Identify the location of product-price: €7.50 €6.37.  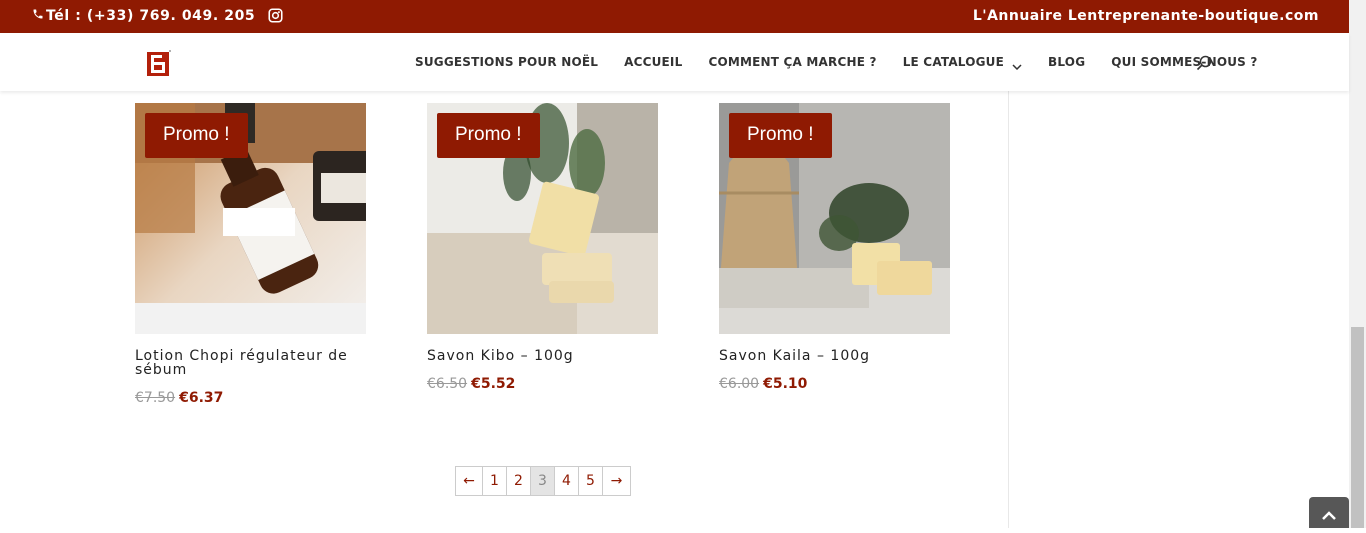
(179, 398).